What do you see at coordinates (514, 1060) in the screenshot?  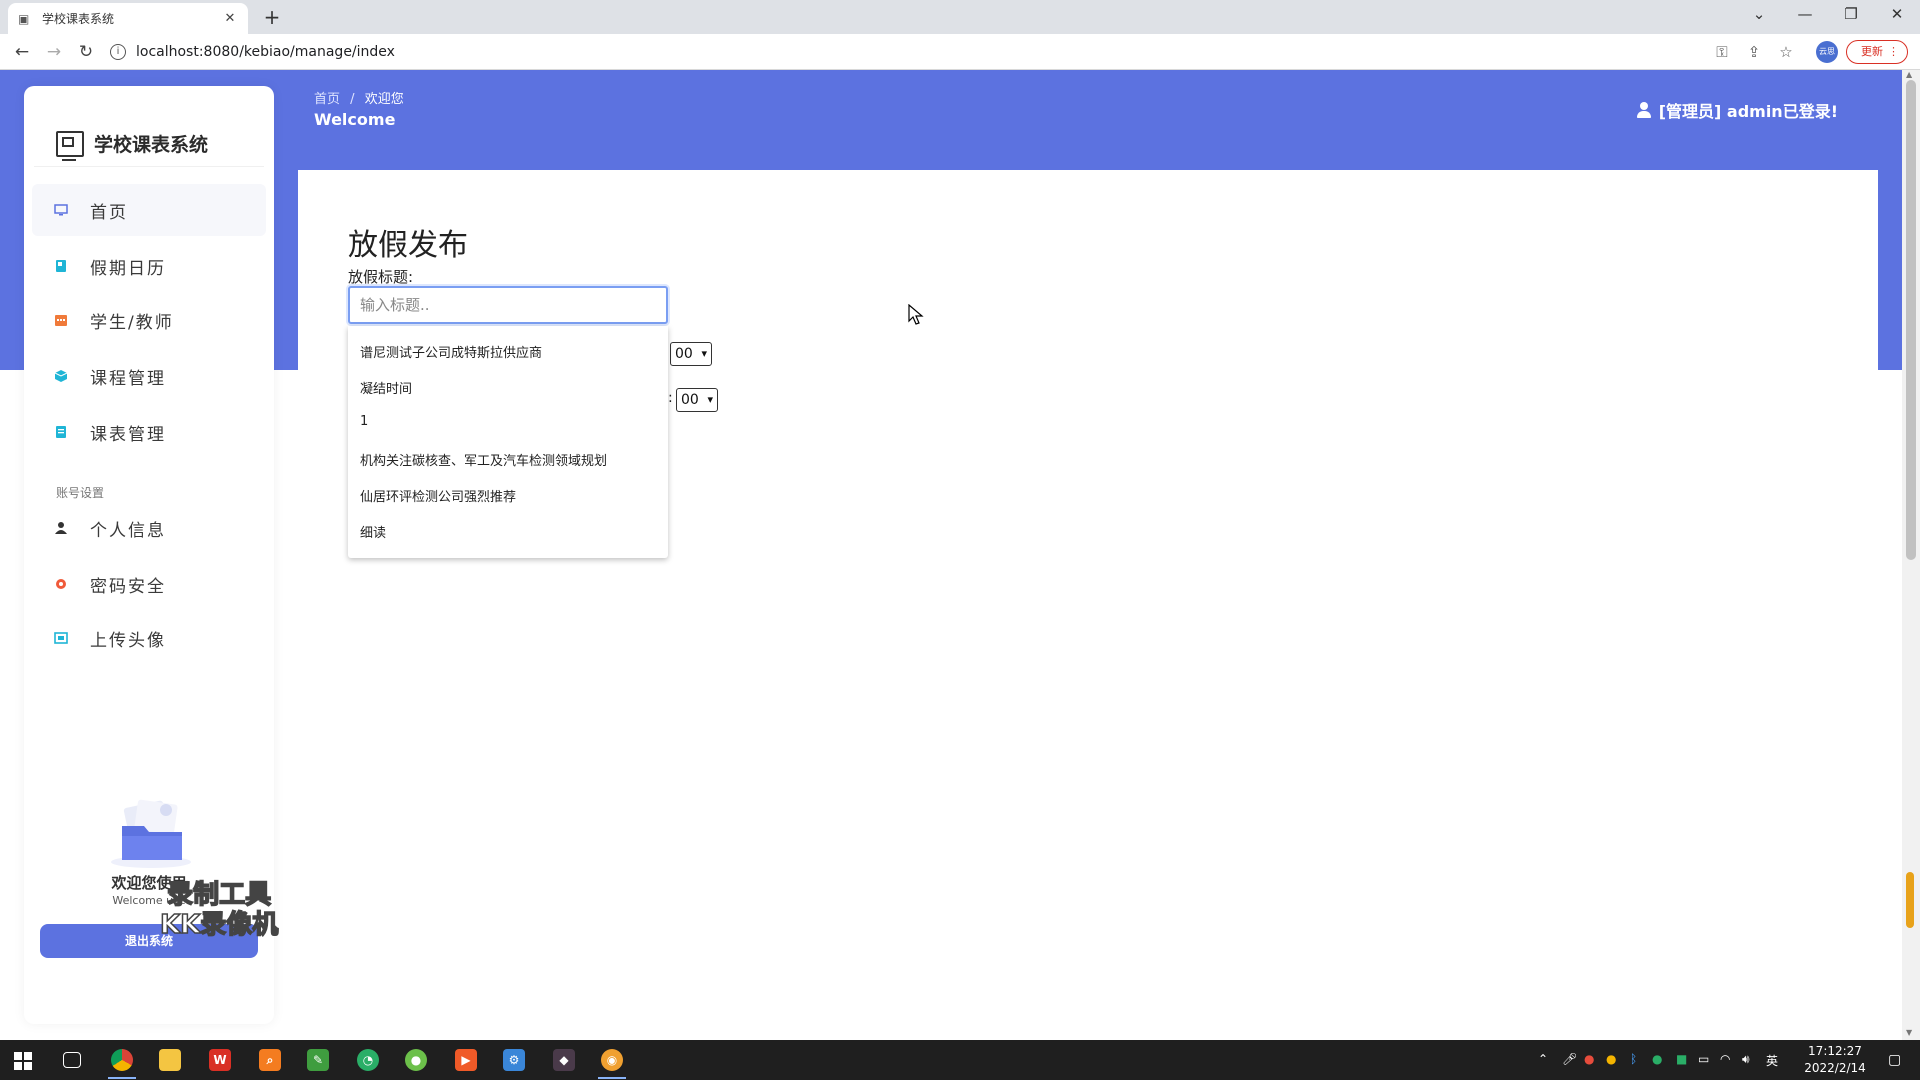 I see `network-app-icon: ⚙` at bounding box center [514, 1060].